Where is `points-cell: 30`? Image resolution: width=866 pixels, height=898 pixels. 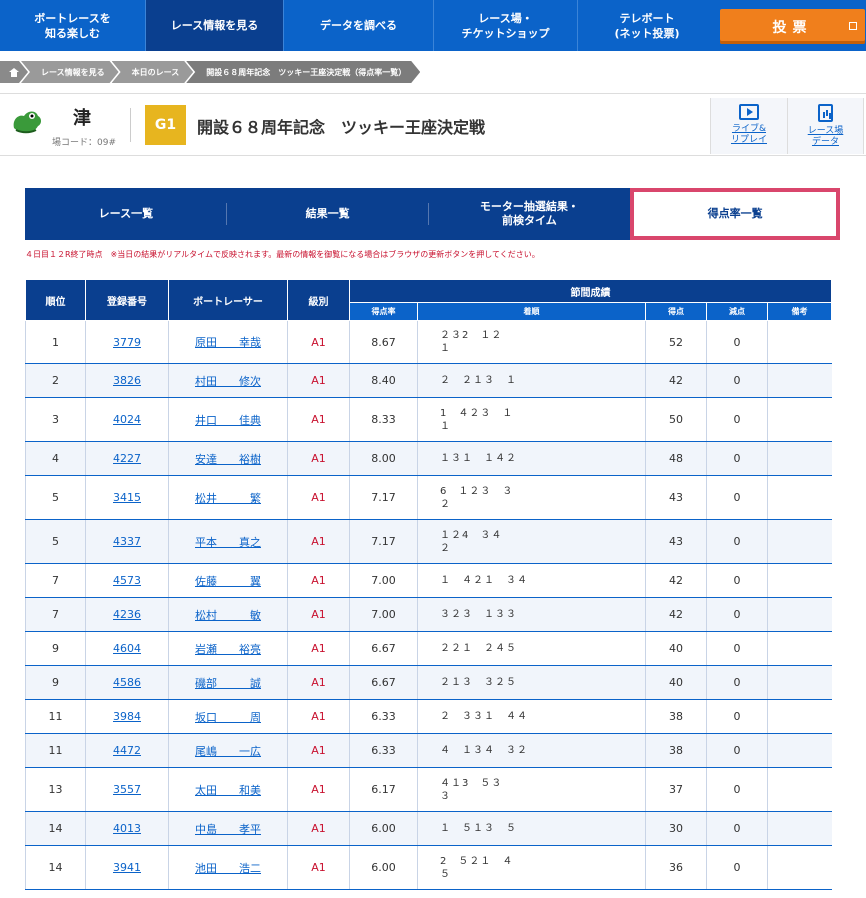
points-cell: 30 is located at coordinates (676, 828).